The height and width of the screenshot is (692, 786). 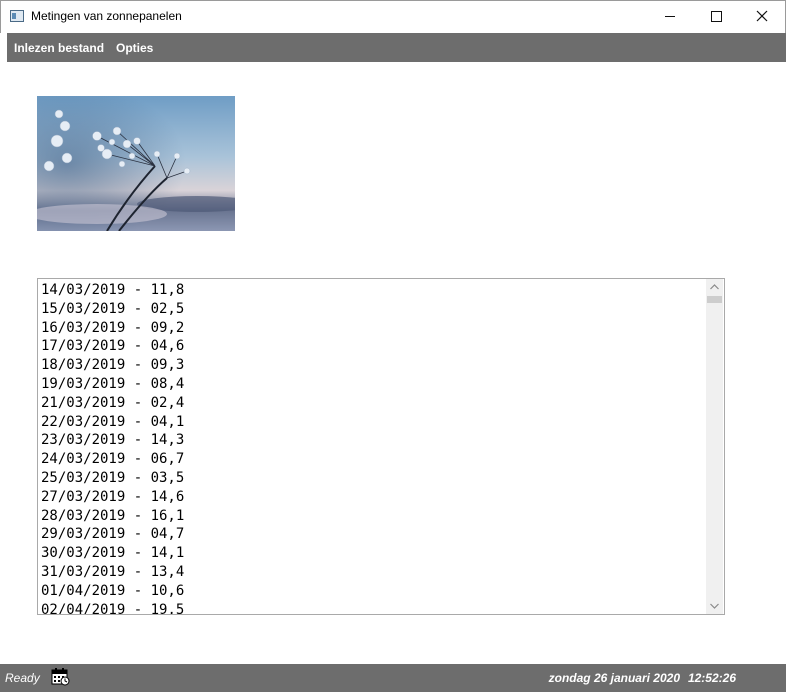 I want to click on frosted-plant-image, so click(x=136, y=163).